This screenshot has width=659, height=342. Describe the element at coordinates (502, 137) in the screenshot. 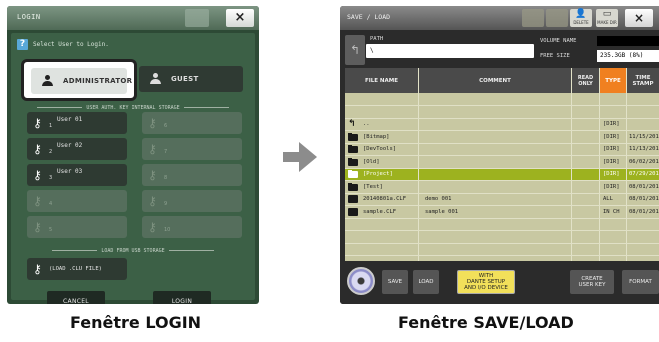

I see `file-row: [Bitmap] [DIR] 11/15/2013` at that location.